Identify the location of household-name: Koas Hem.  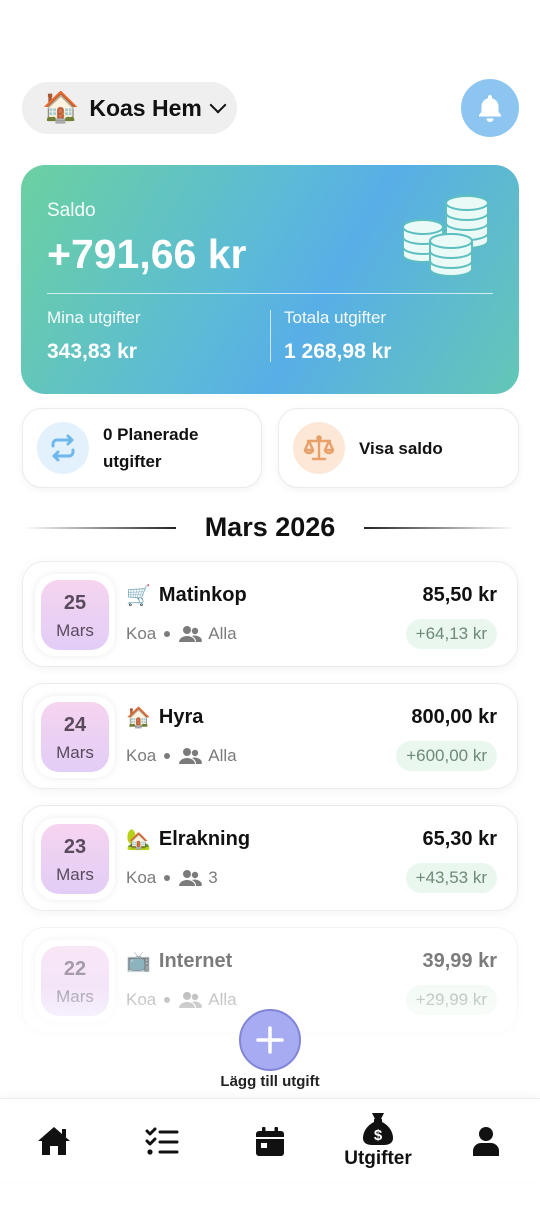
(145, 107).